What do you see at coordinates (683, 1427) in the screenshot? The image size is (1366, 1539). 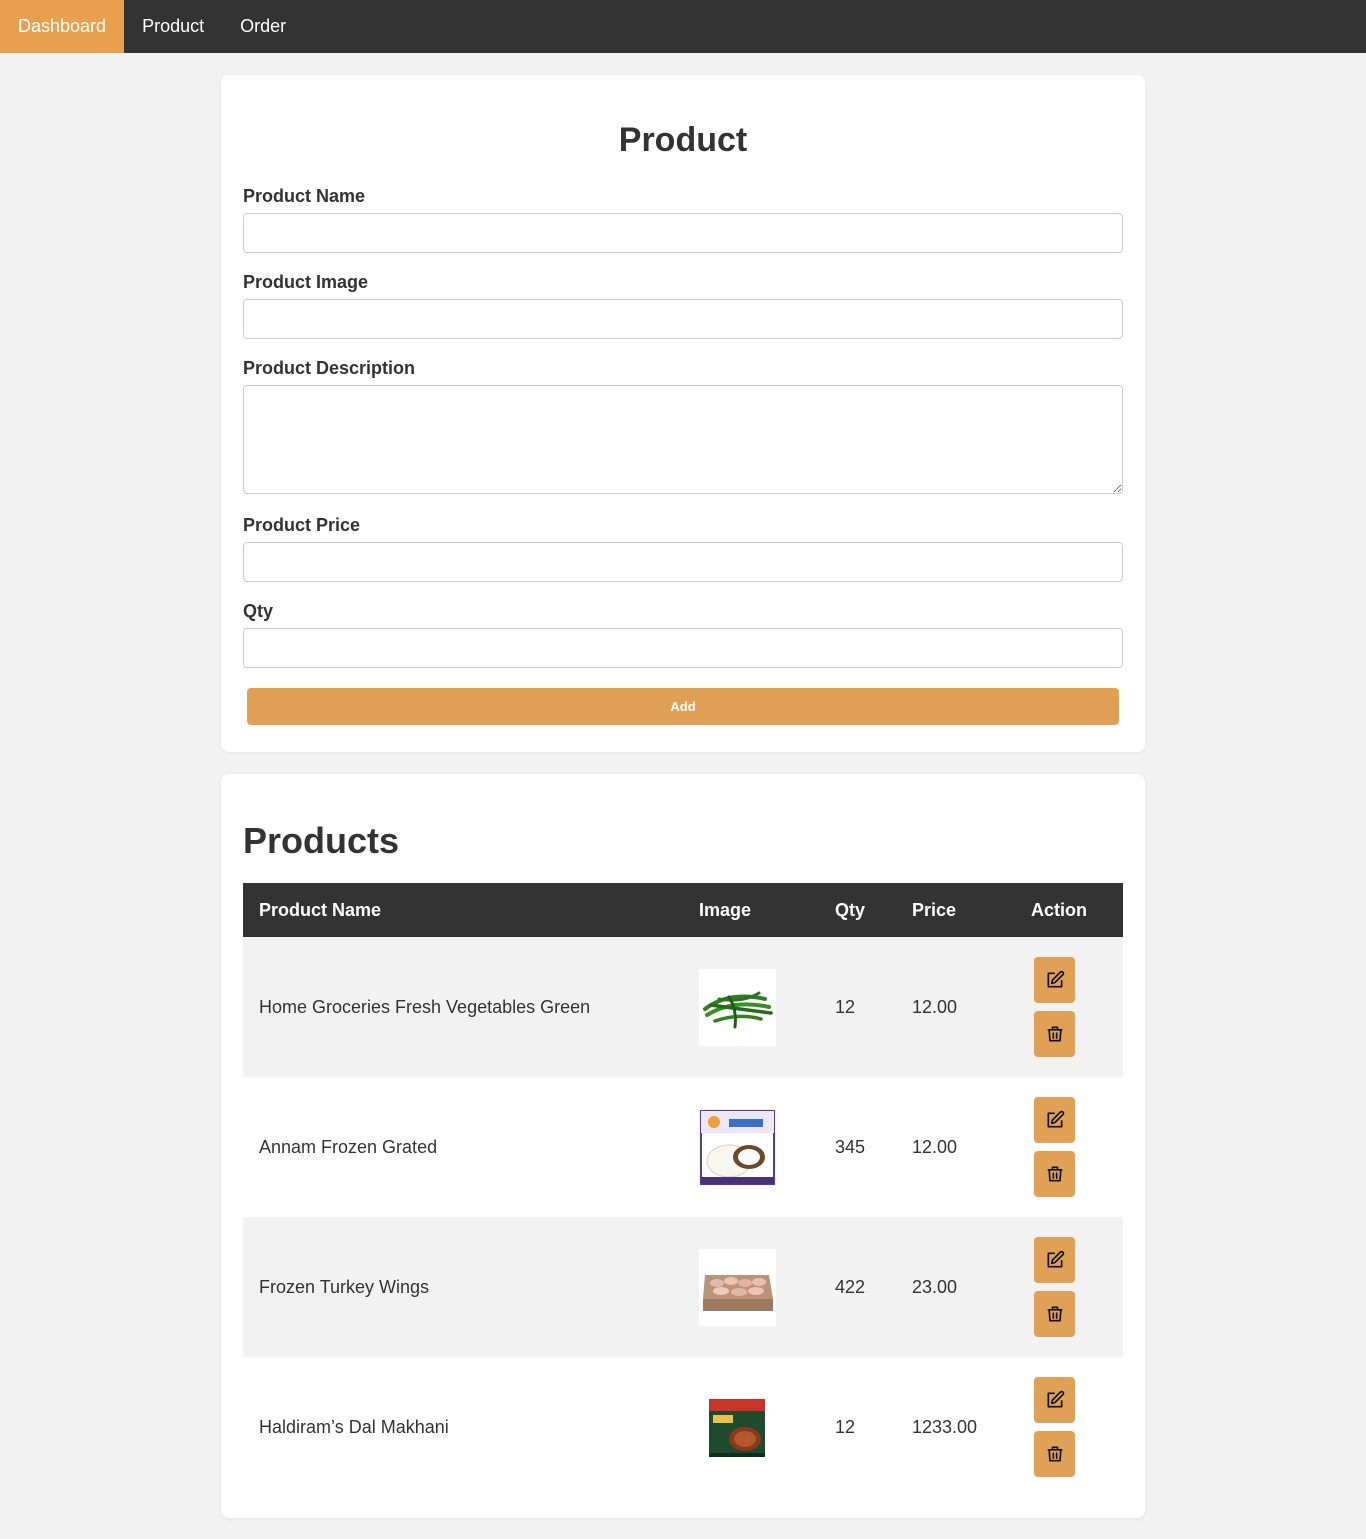 I see `table-row: Haldiram’s Dal Makhani 12 1233.00` at bounding box center [683, 1427].